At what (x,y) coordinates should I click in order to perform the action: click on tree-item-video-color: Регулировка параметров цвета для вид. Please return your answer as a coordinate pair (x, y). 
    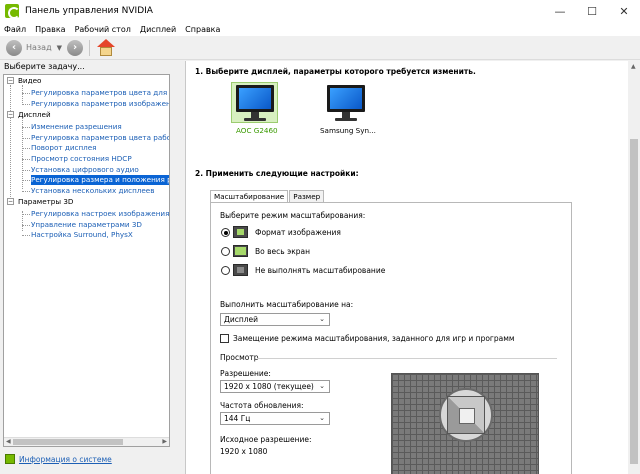
    Looking at the image, I should click on (100, 93).